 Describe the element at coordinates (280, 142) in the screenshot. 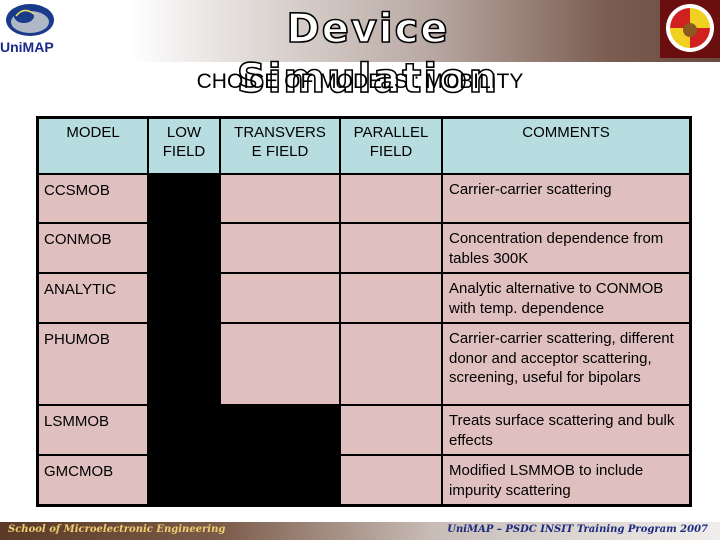

I see `header-transverse-field-label: TRANSVERS E FIELD` at that location.